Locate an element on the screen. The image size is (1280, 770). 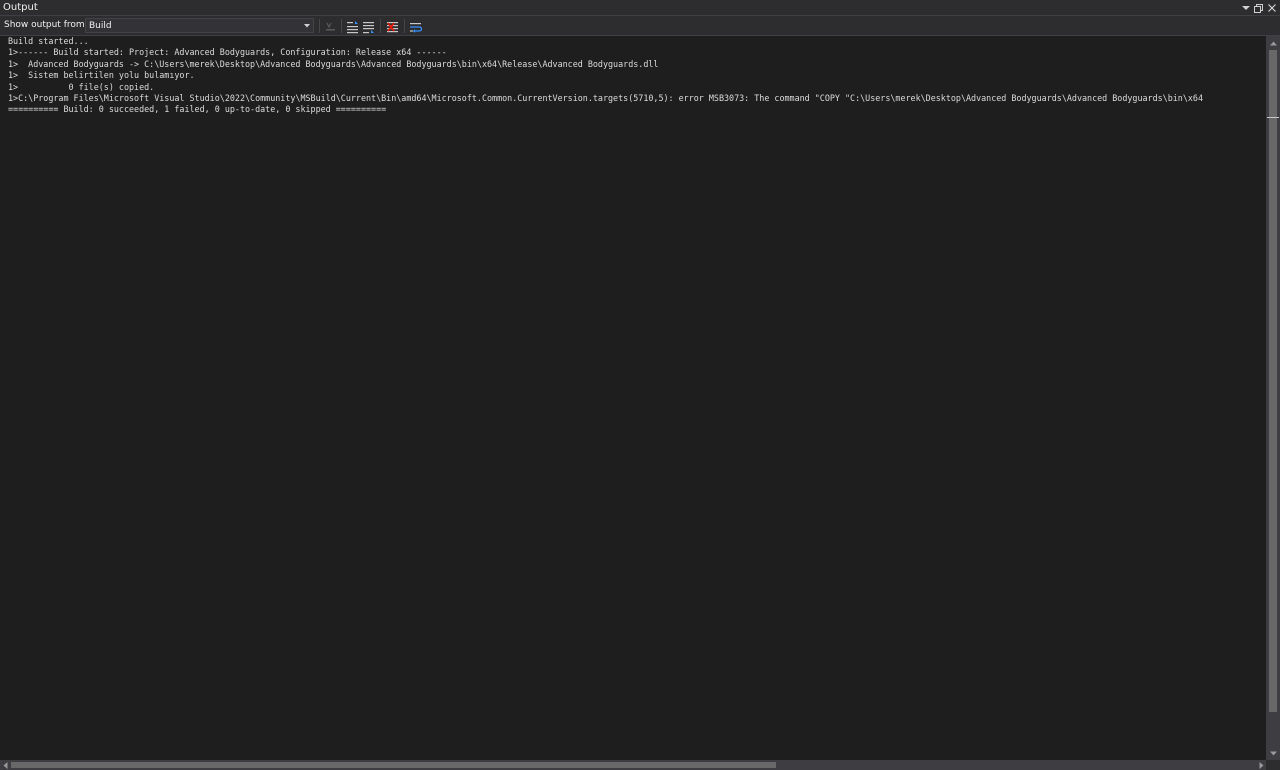
vertical-scroll-thumb is located at coordinates (1273, 381).